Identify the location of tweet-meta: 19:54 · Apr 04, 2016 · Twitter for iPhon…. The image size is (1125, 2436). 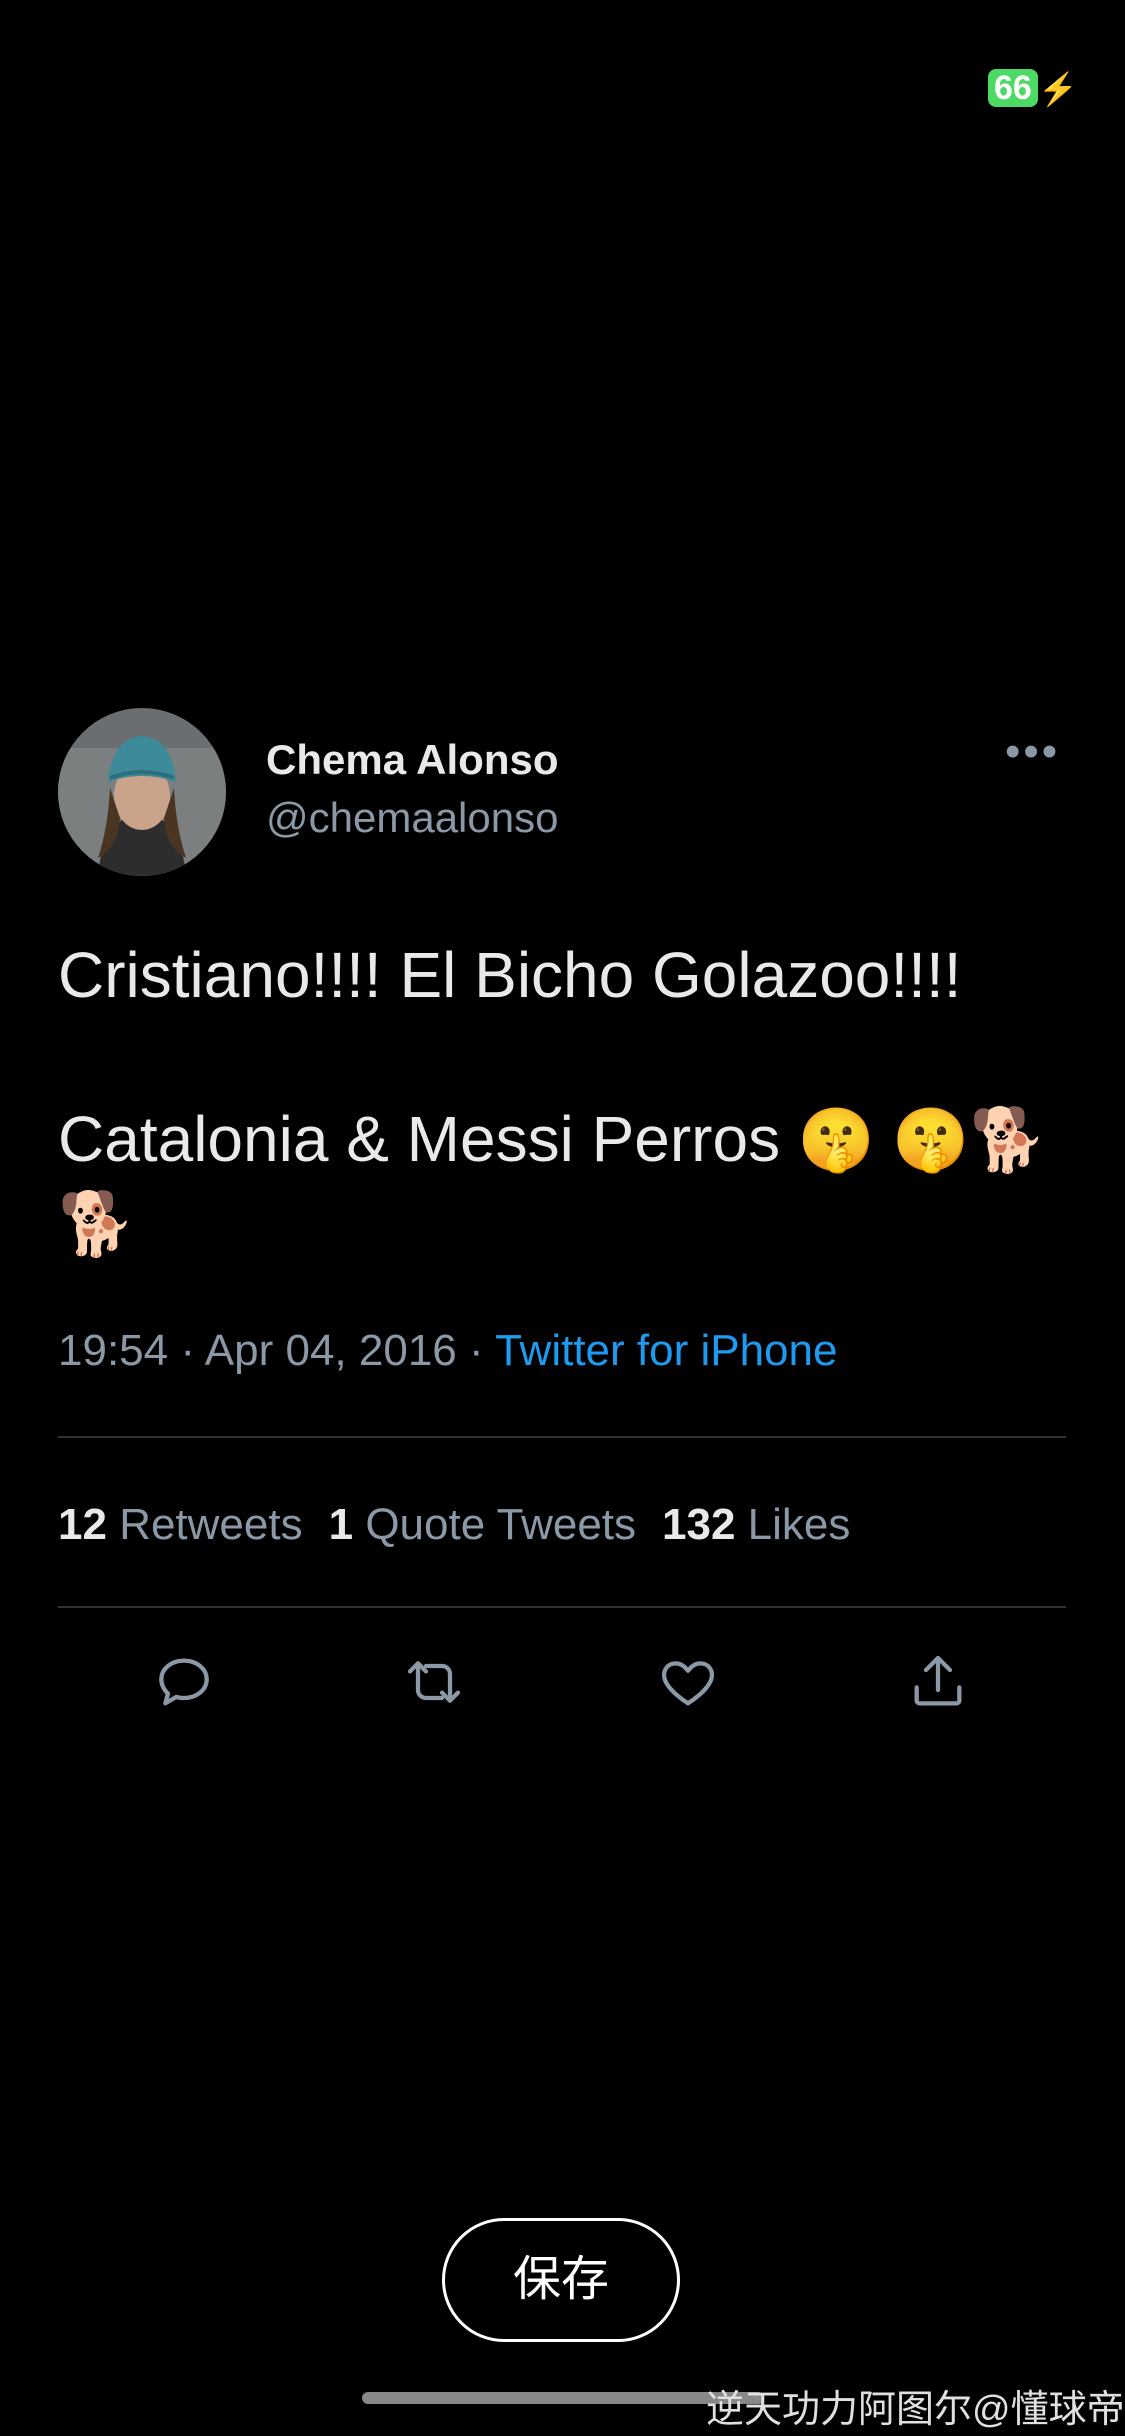
(448, 1350).